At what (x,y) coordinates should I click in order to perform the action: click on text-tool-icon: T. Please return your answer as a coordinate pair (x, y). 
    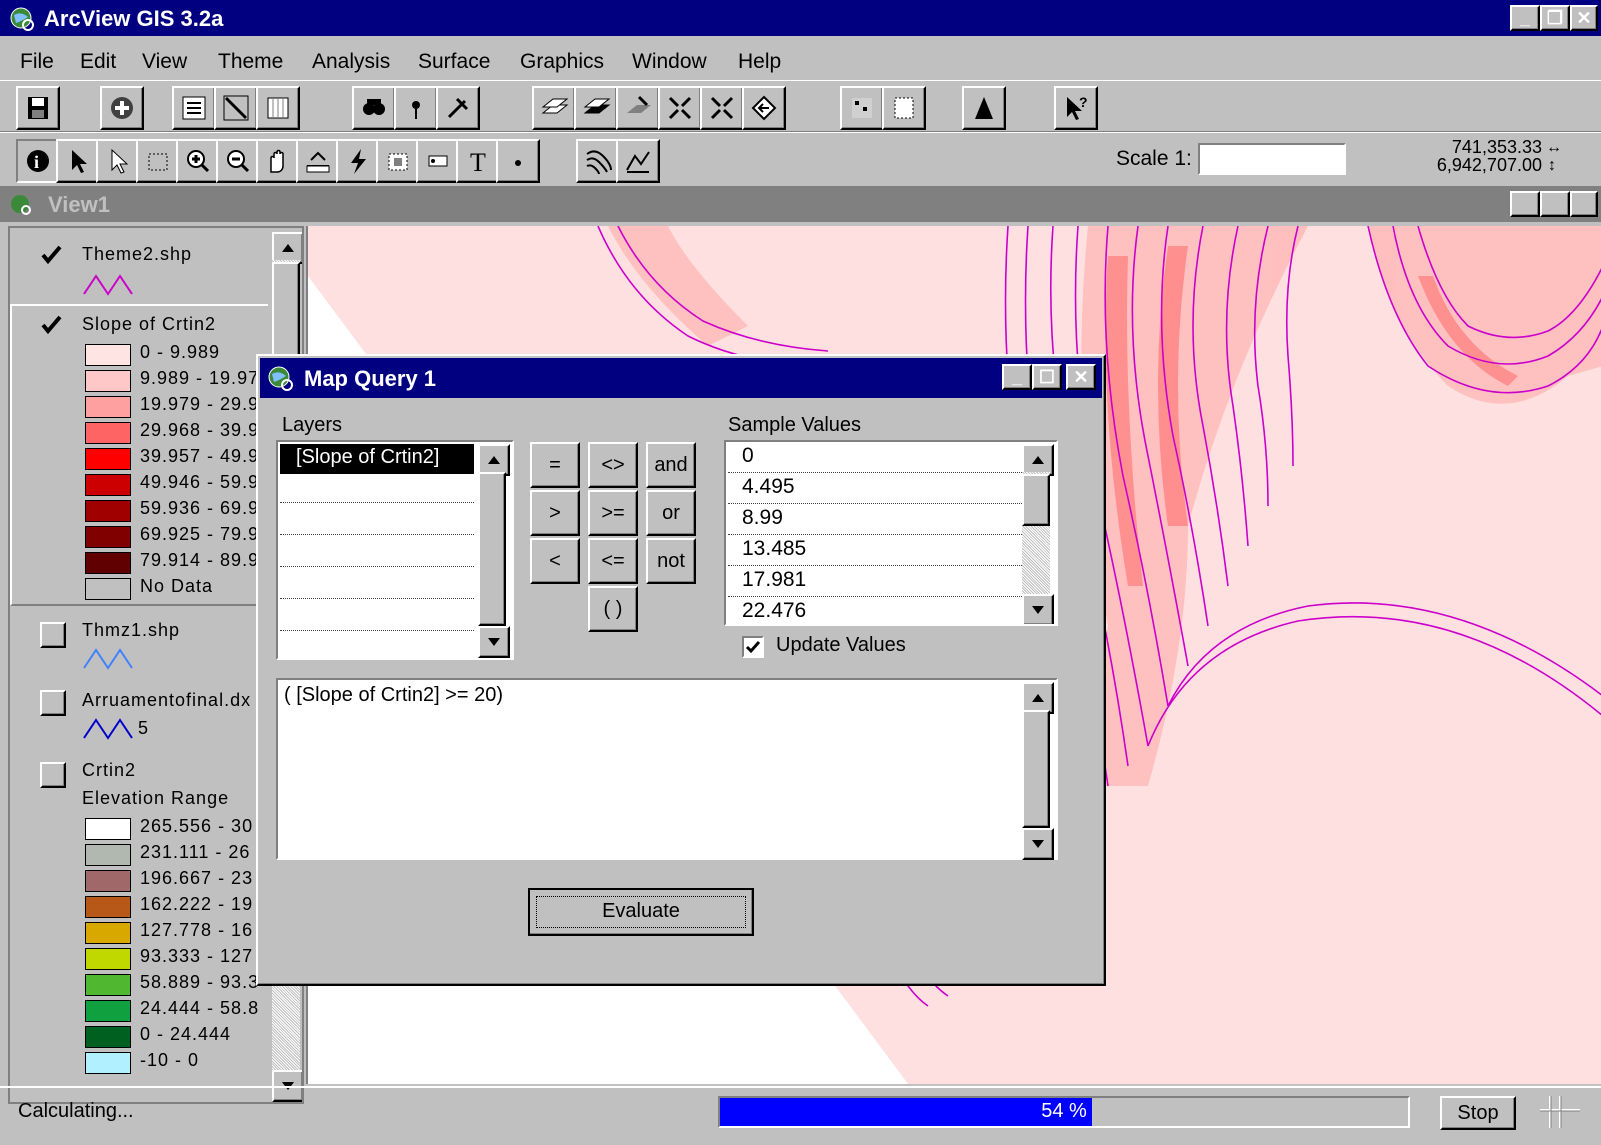
    Looking at the image, I should click on (478, 161).